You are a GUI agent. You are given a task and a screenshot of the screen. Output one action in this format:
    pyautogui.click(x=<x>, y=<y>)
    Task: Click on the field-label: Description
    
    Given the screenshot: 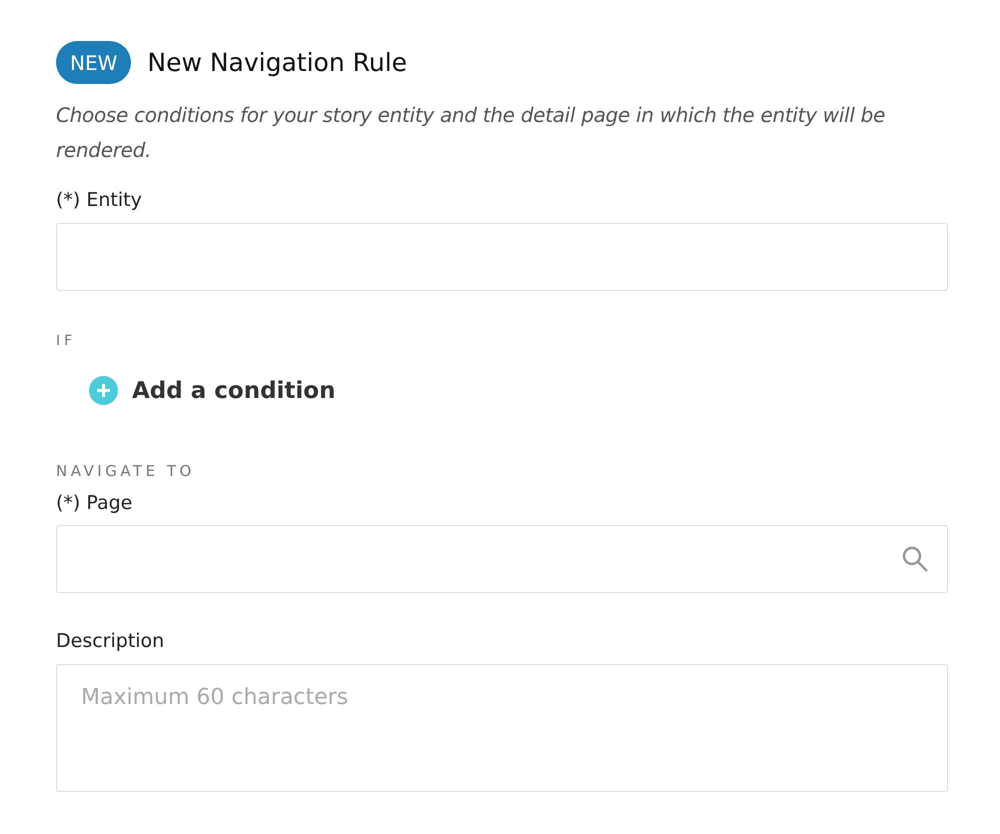 What is the action you would take?
    pyautogui.click(x=111, y=641)
    